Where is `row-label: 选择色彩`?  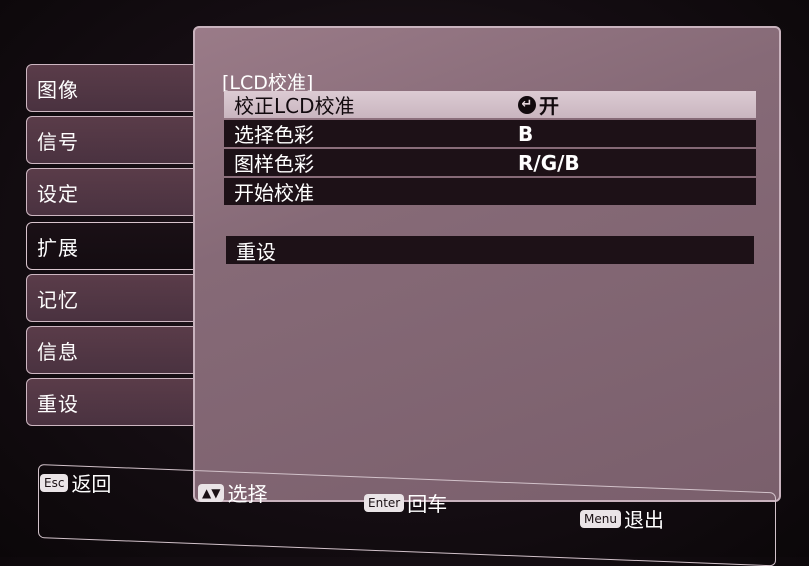
row-label: 选择色彩 is located at coordinates (274, 135).